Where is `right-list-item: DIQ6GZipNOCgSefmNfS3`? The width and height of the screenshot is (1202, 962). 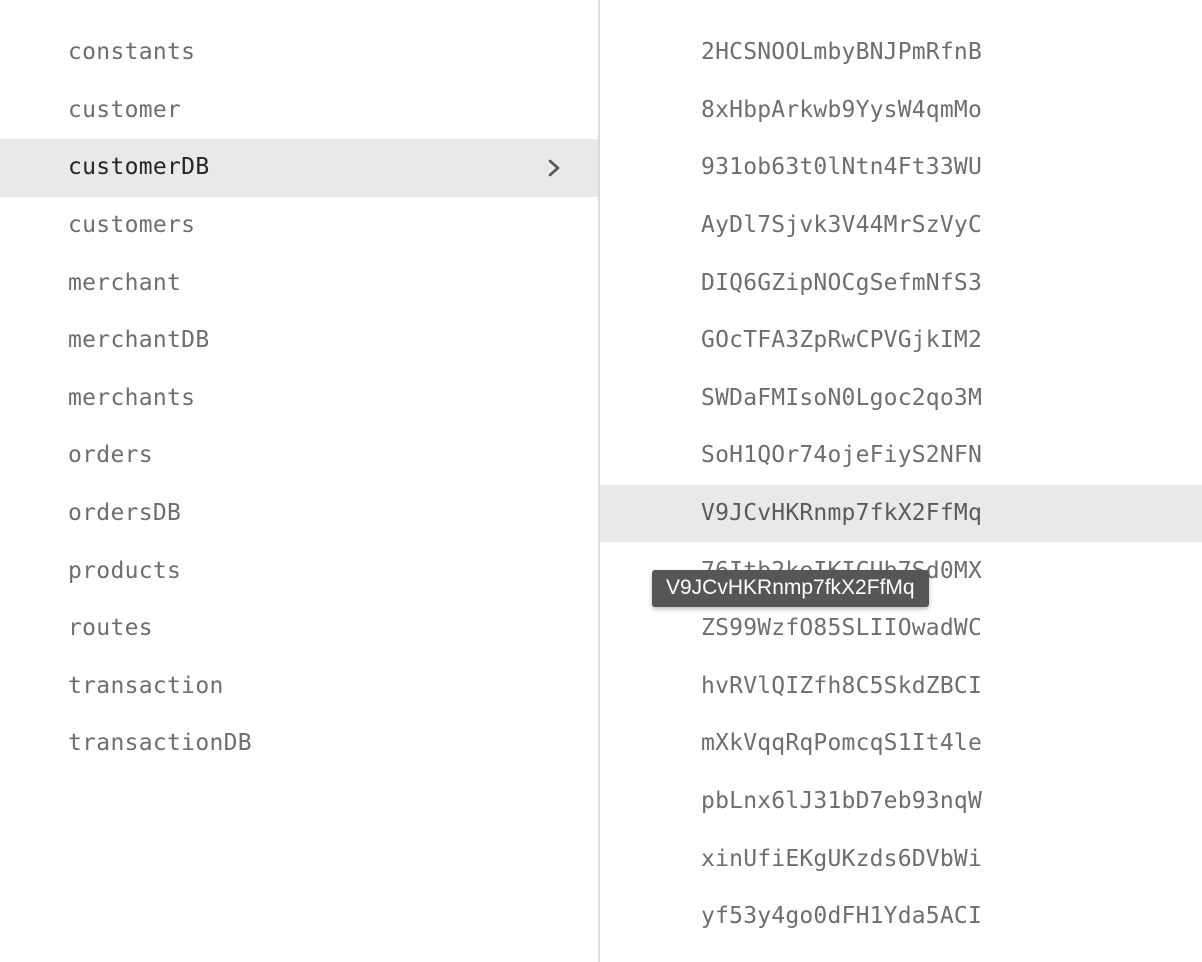
right-list-item: DIQ6GZipNOCgSefmNfS3 is located at coordinates (901, 283).